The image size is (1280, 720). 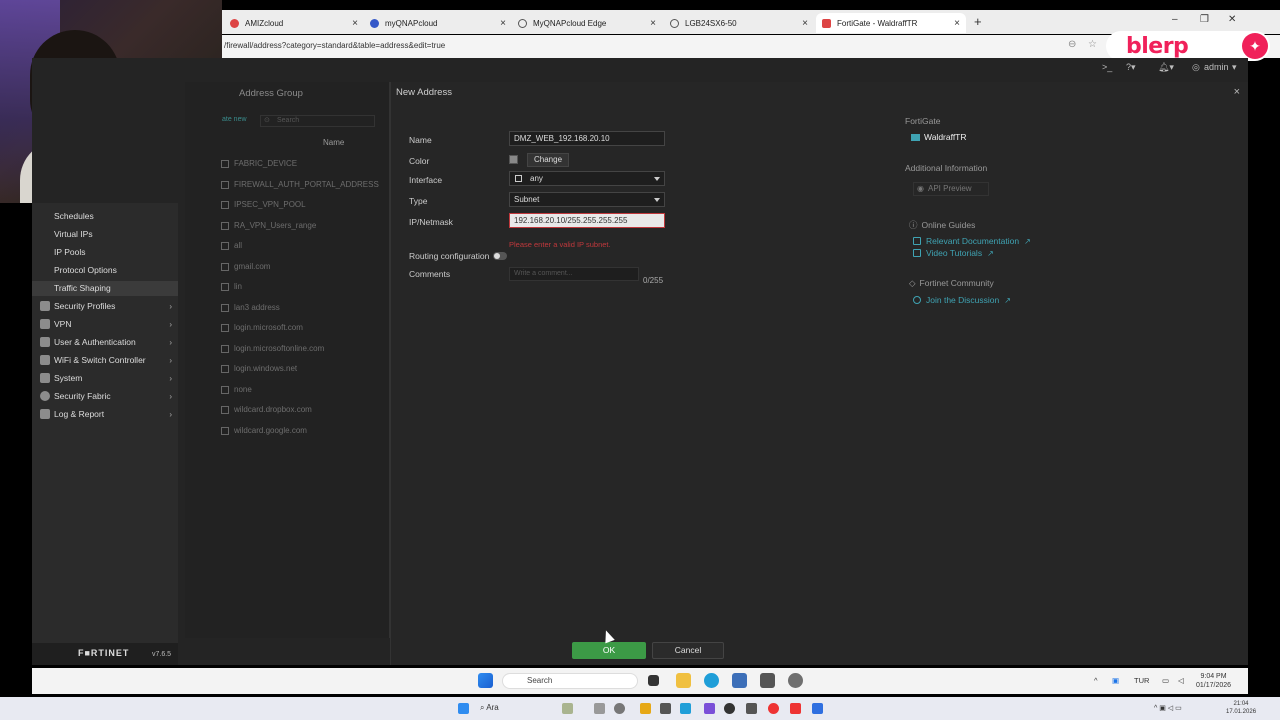 I want to click on list-item: gmail.com, so click(x=245, y=266).